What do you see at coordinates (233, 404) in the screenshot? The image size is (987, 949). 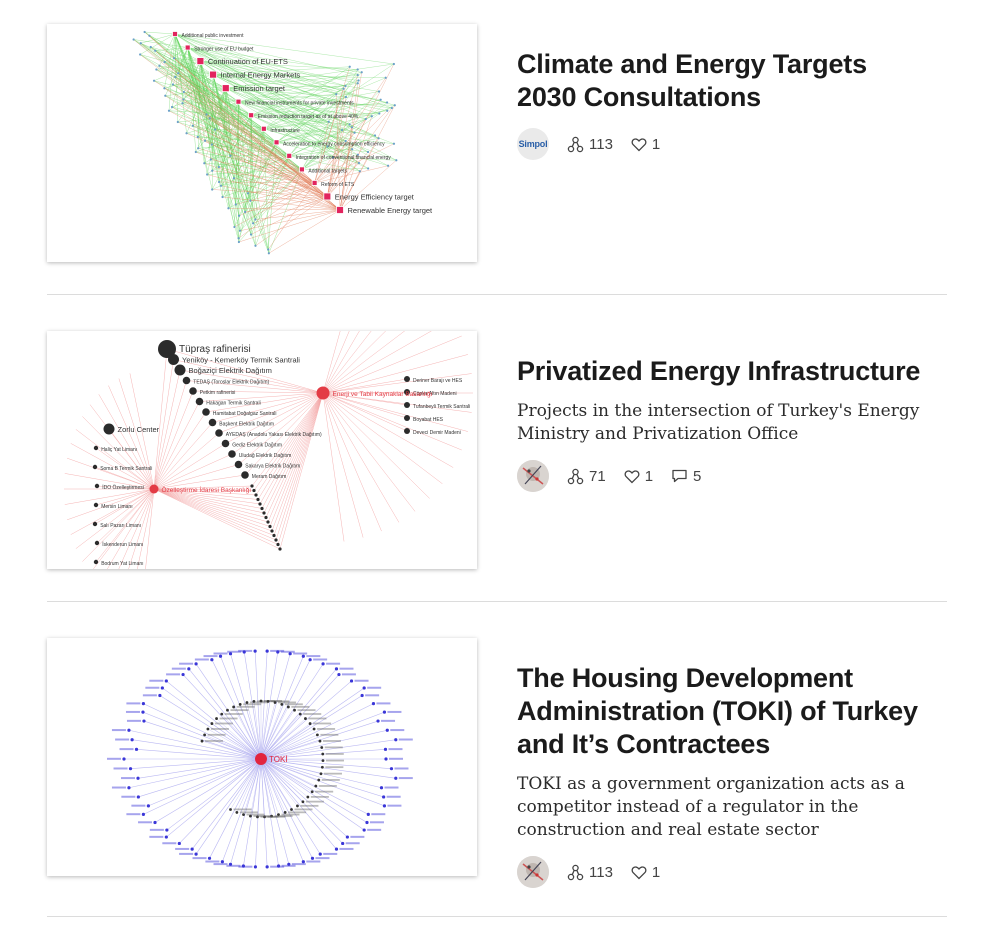 I see `graph-node-label: Hakagan Termik Santrali` at bounding box center [233, 404].